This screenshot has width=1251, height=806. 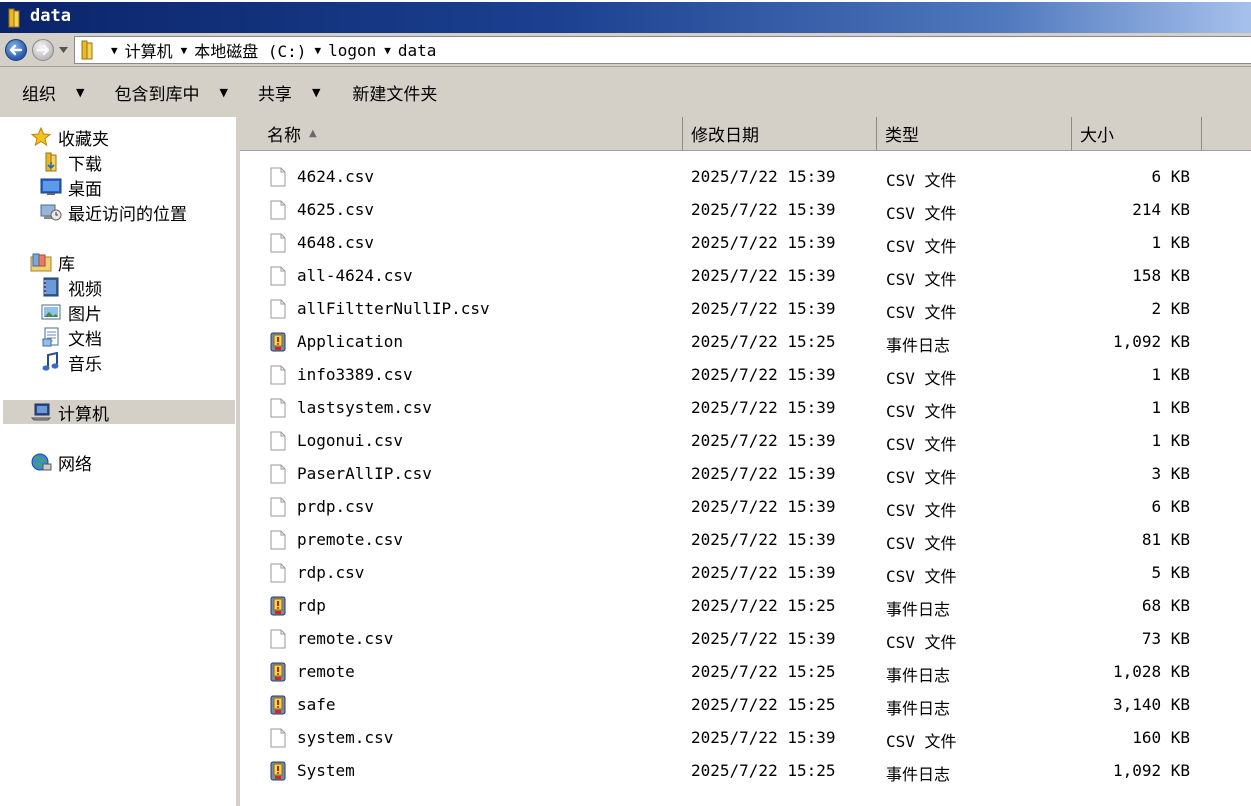 What do you see at coordinates (974, 133) in the screenshot?
I see `column-header-type: 类型` at bounding box center [974, 133].